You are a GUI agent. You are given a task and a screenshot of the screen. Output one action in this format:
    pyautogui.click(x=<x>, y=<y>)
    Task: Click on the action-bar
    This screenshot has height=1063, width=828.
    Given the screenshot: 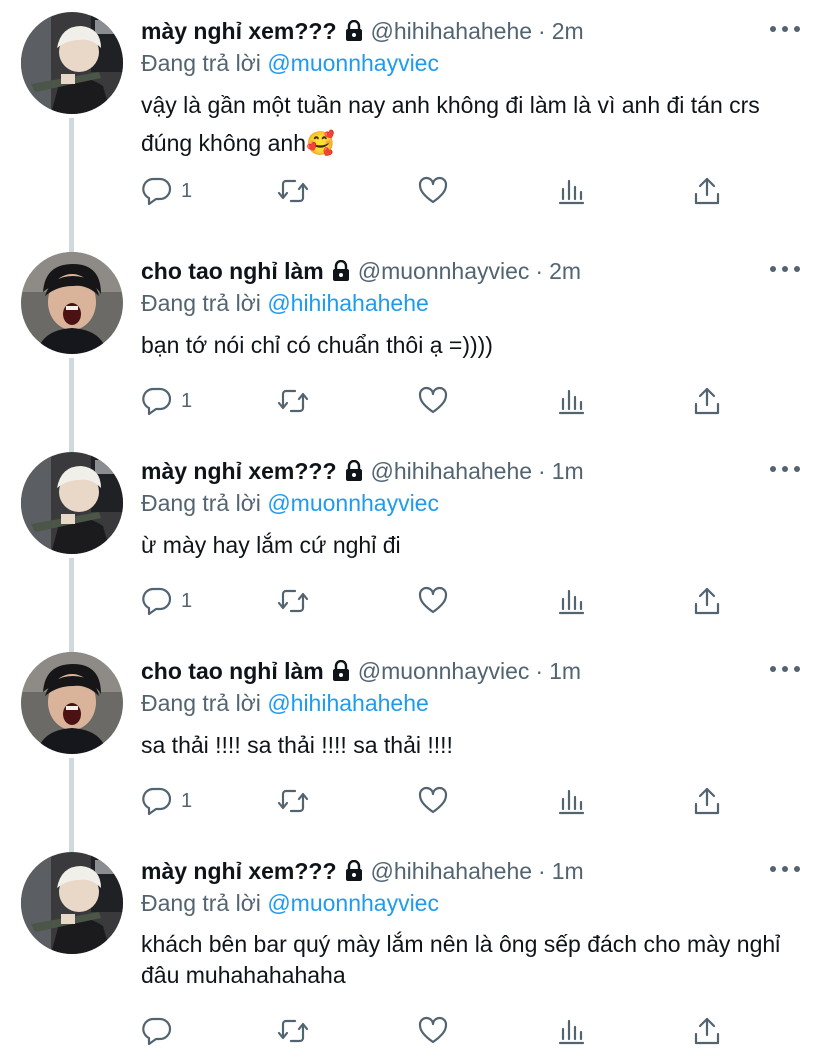 What is the action you would take?
    pyautogui.click(x=436, y=1031)
    